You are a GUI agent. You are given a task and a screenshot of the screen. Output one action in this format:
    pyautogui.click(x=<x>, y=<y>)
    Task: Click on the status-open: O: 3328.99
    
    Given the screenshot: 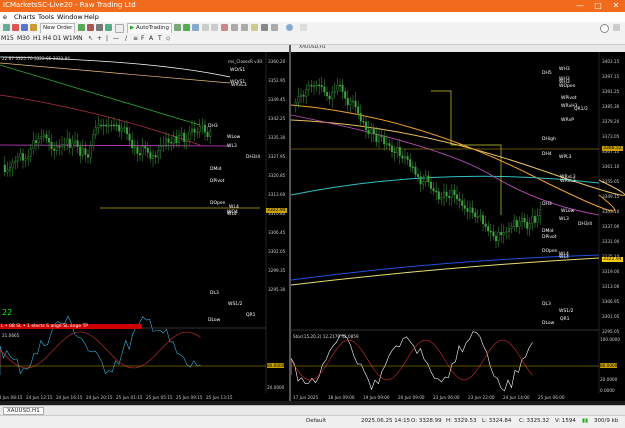 What is the action you would take?
    pyautogui.click(x=426, y=421)
    